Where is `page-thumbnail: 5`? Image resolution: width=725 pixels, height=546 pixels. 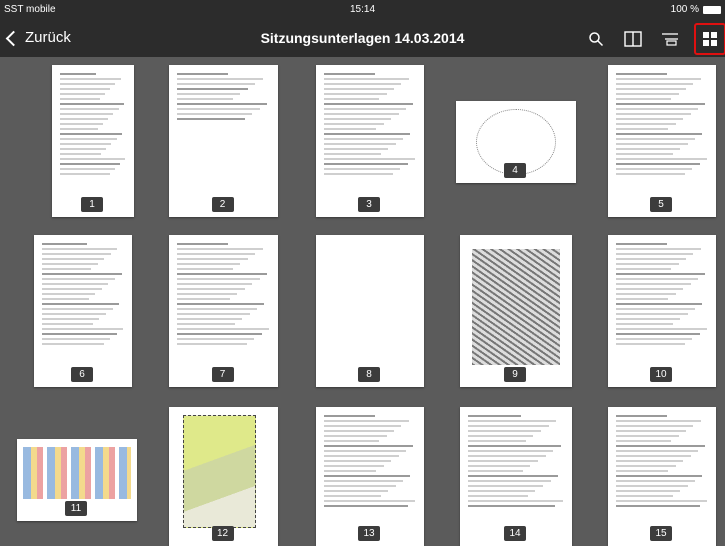 page-thumbnail: 5 is located at coordinates (662, 141).